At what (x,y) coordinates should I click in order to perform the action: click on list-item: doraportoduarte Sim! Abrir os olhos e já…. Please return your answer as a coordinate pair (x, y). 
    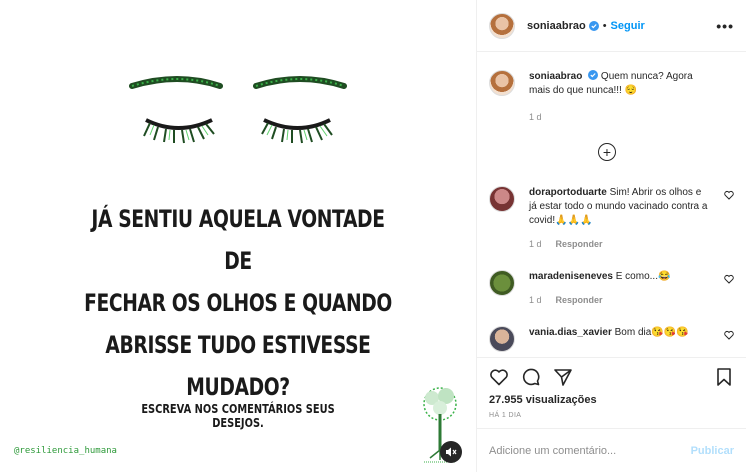
    Looking at the image, I should click on (611, 218).